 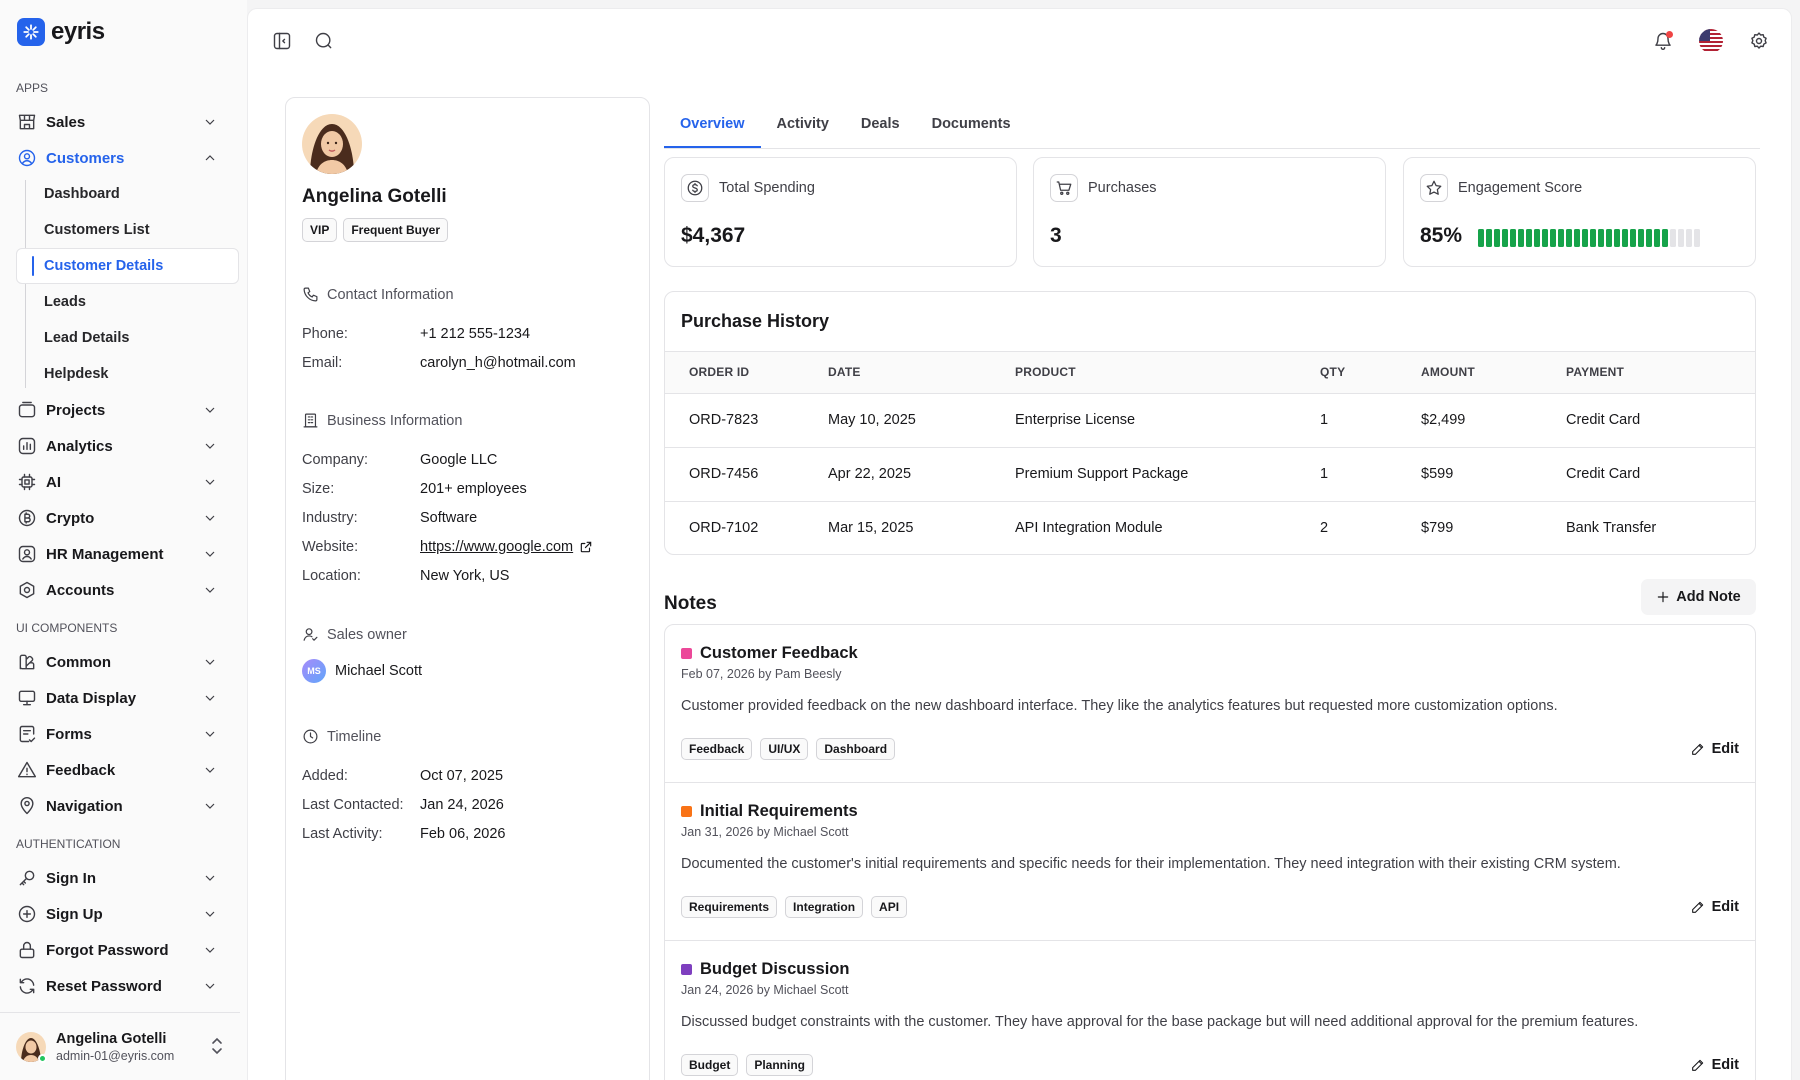 I want to click on size-value: 201+ employees, so click(x=473, y=488).